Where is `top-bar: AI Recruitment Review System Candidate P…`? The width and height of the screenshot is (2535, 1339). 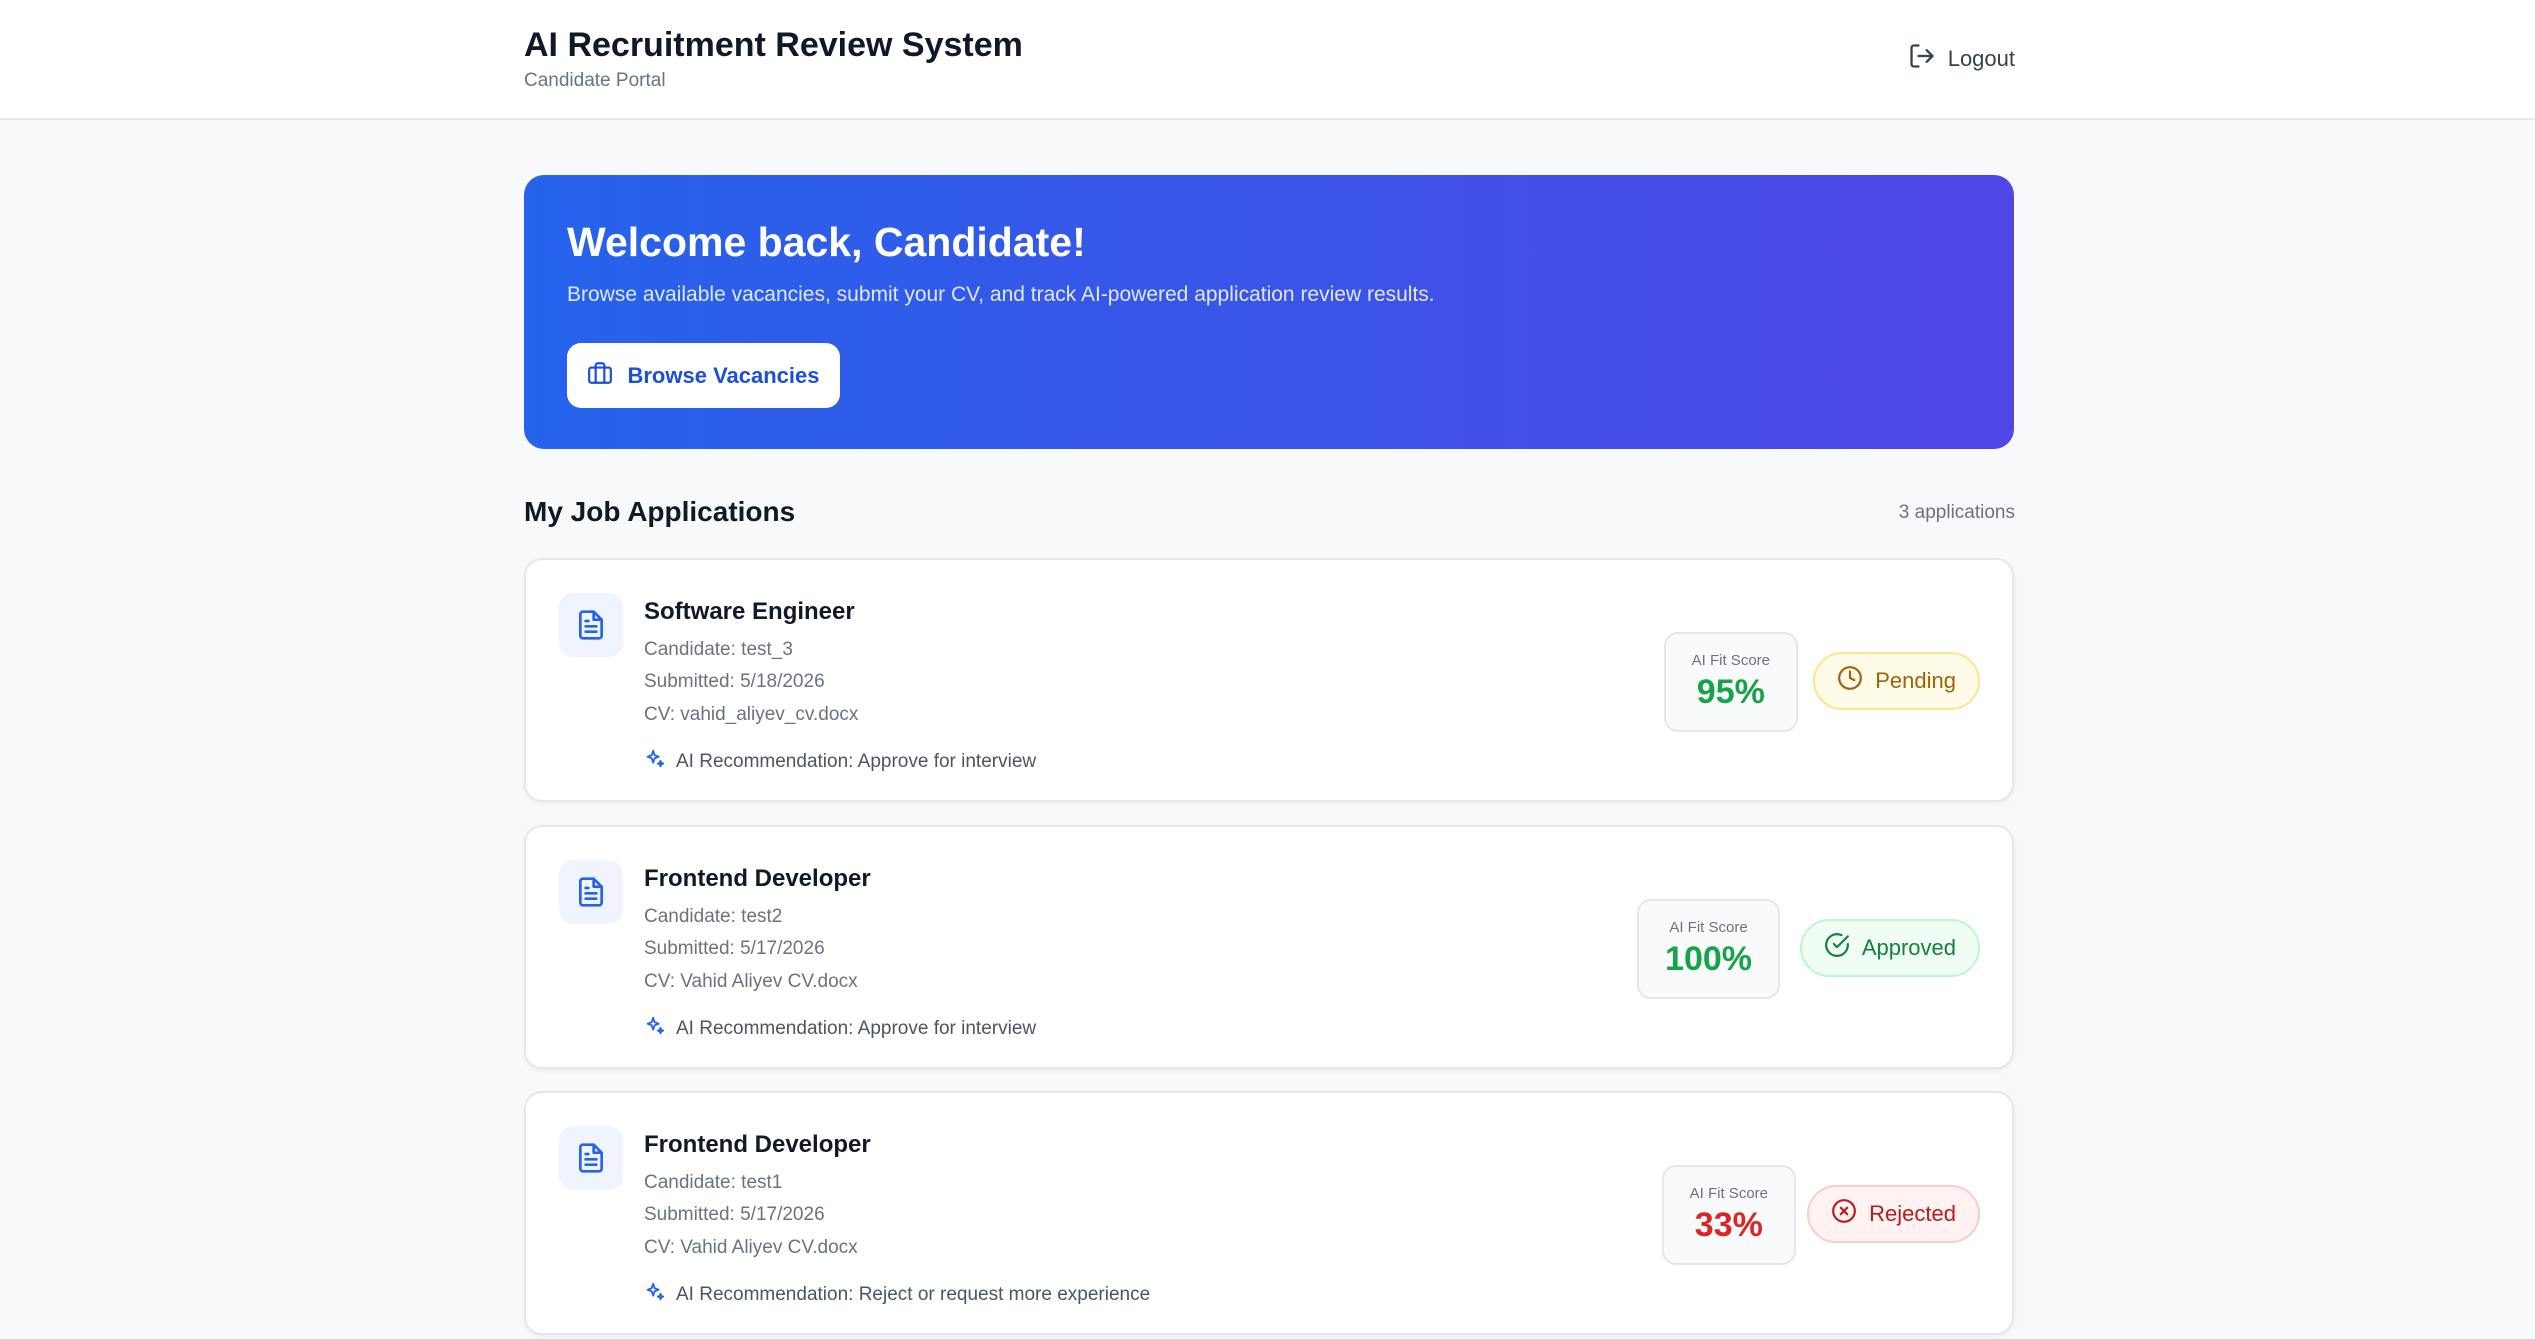 top-bar: AI Recruitment Review System Candidate P… is located at coordinates (1267, 60).